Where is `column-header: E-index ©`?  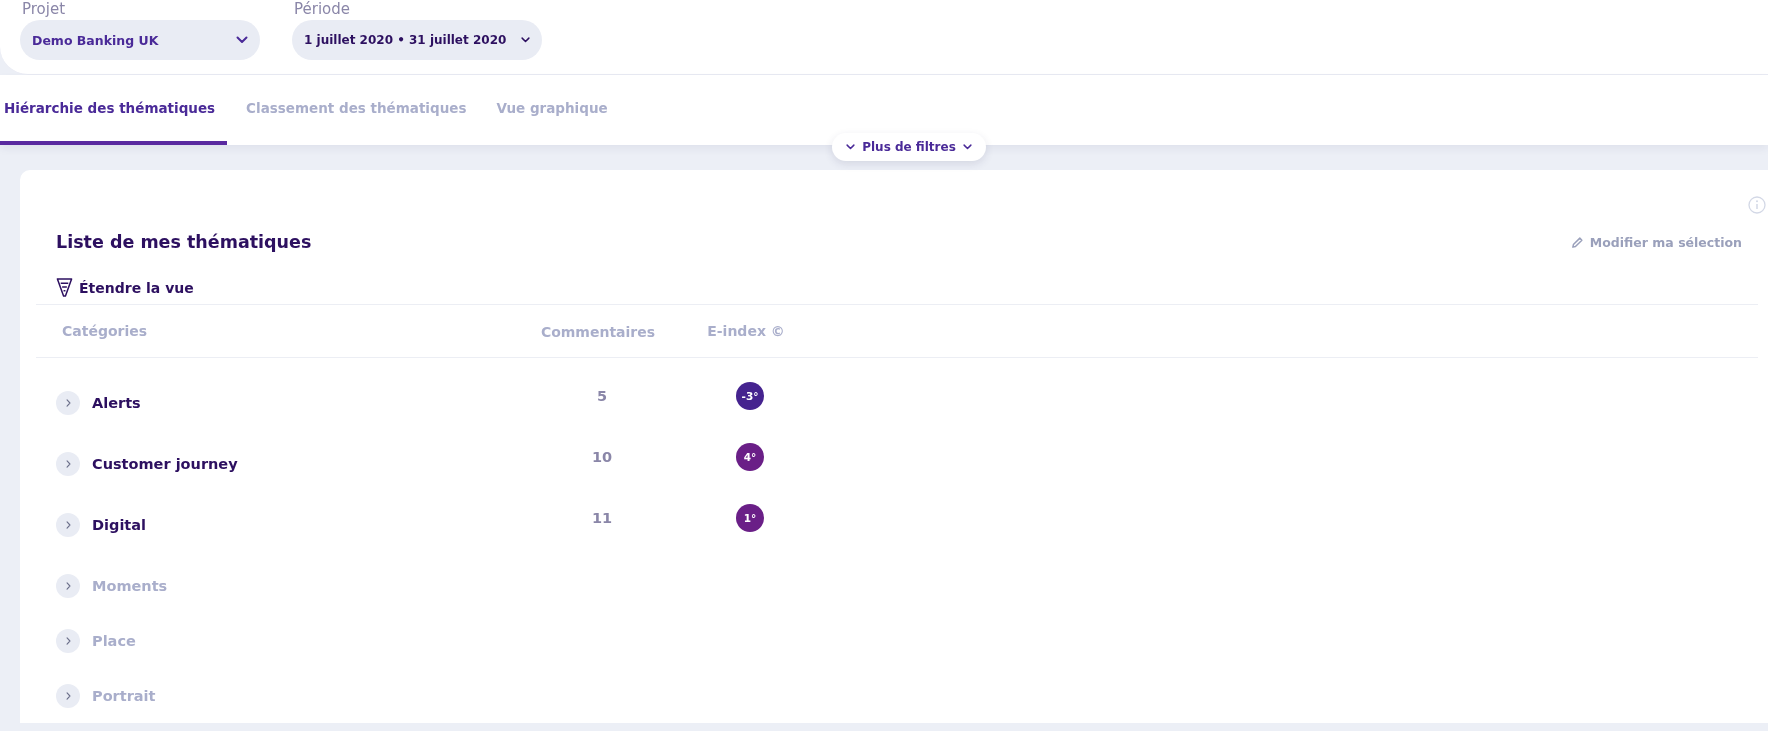 column-header: E-index © is located at coordinates (746, 331).